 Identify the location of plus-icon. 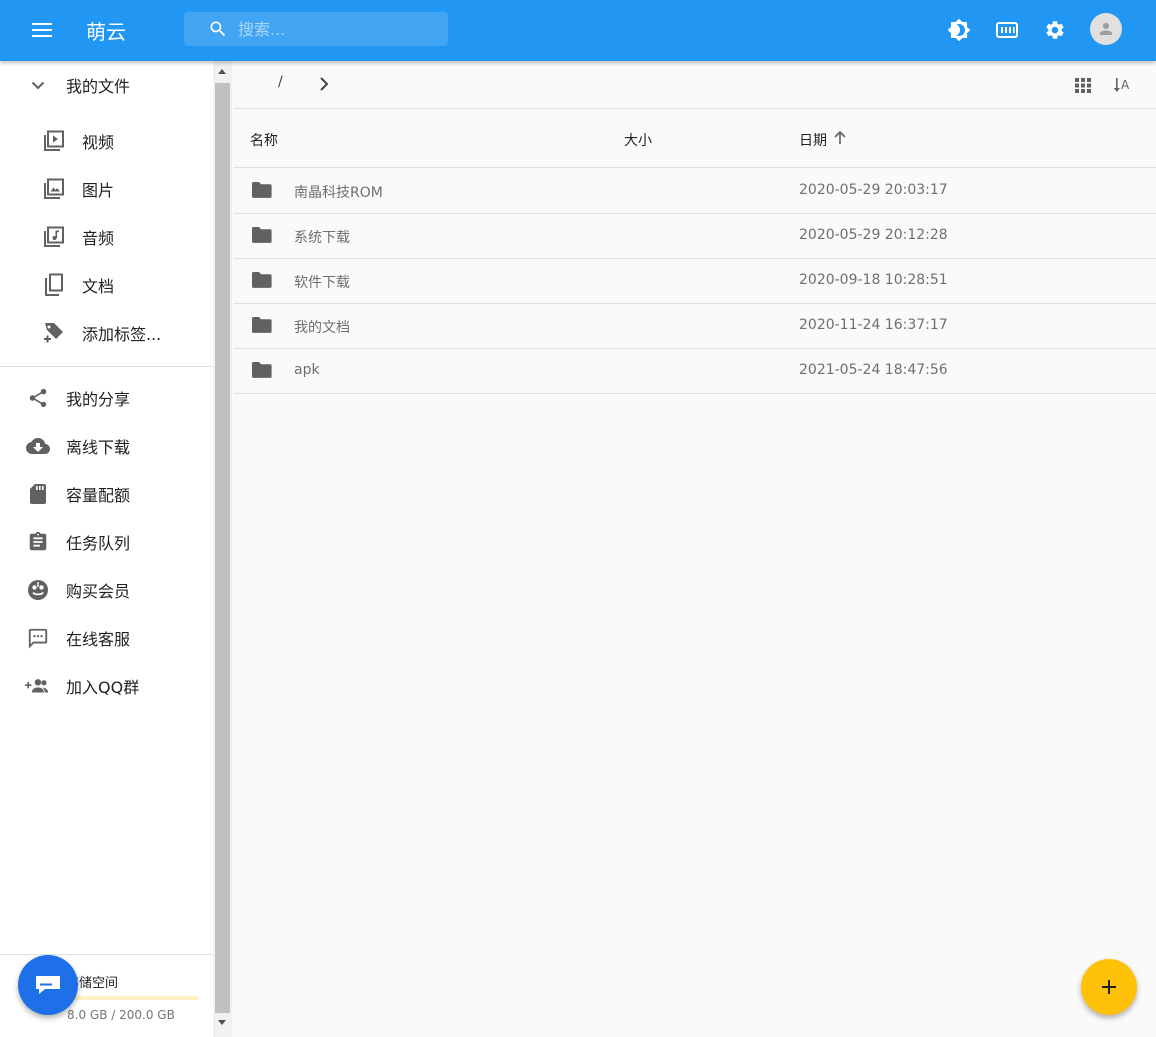
(1109, 987).